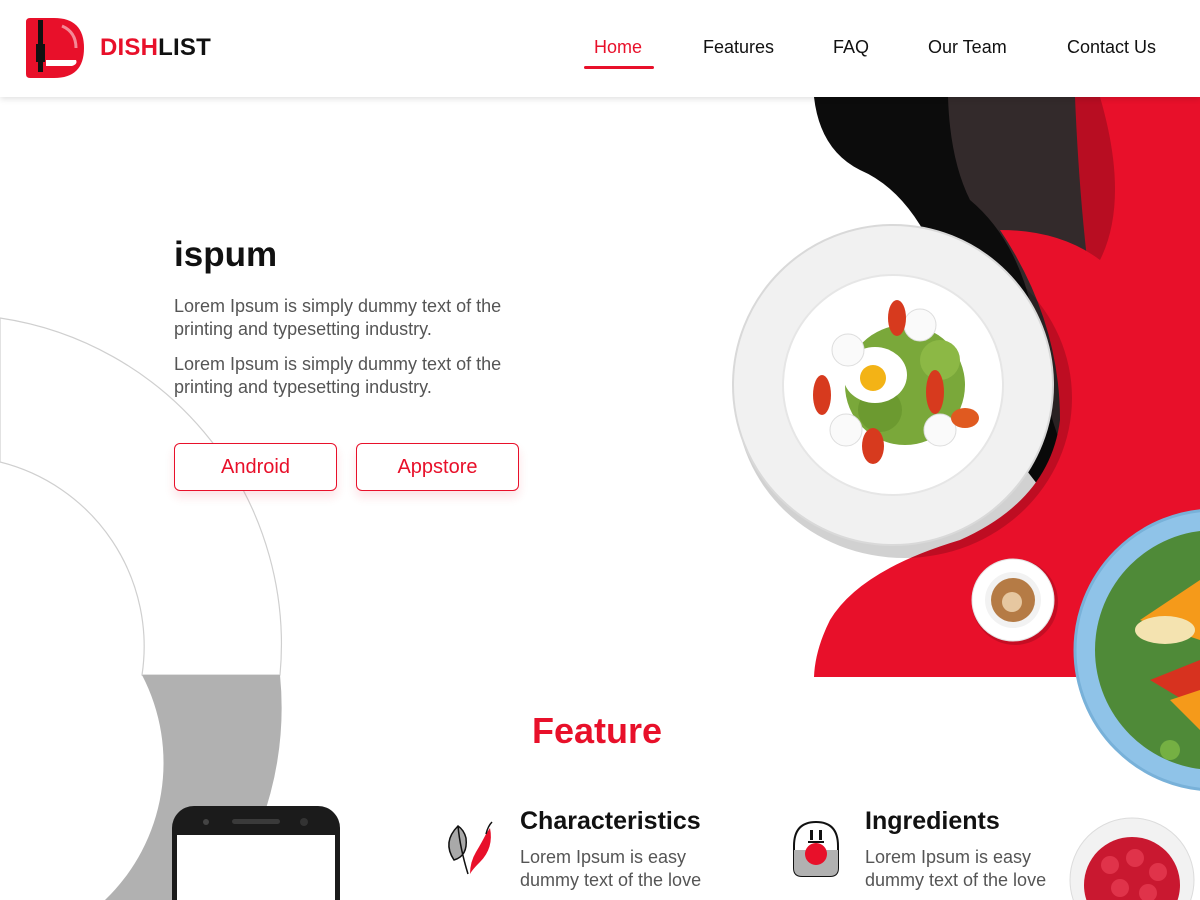 The width and height of the screenshot is (1200, 900). What do you see at coordinates (738, 47) in the screenshot?
I see `nav-features-link: Features` at bounding box center [738, 47].